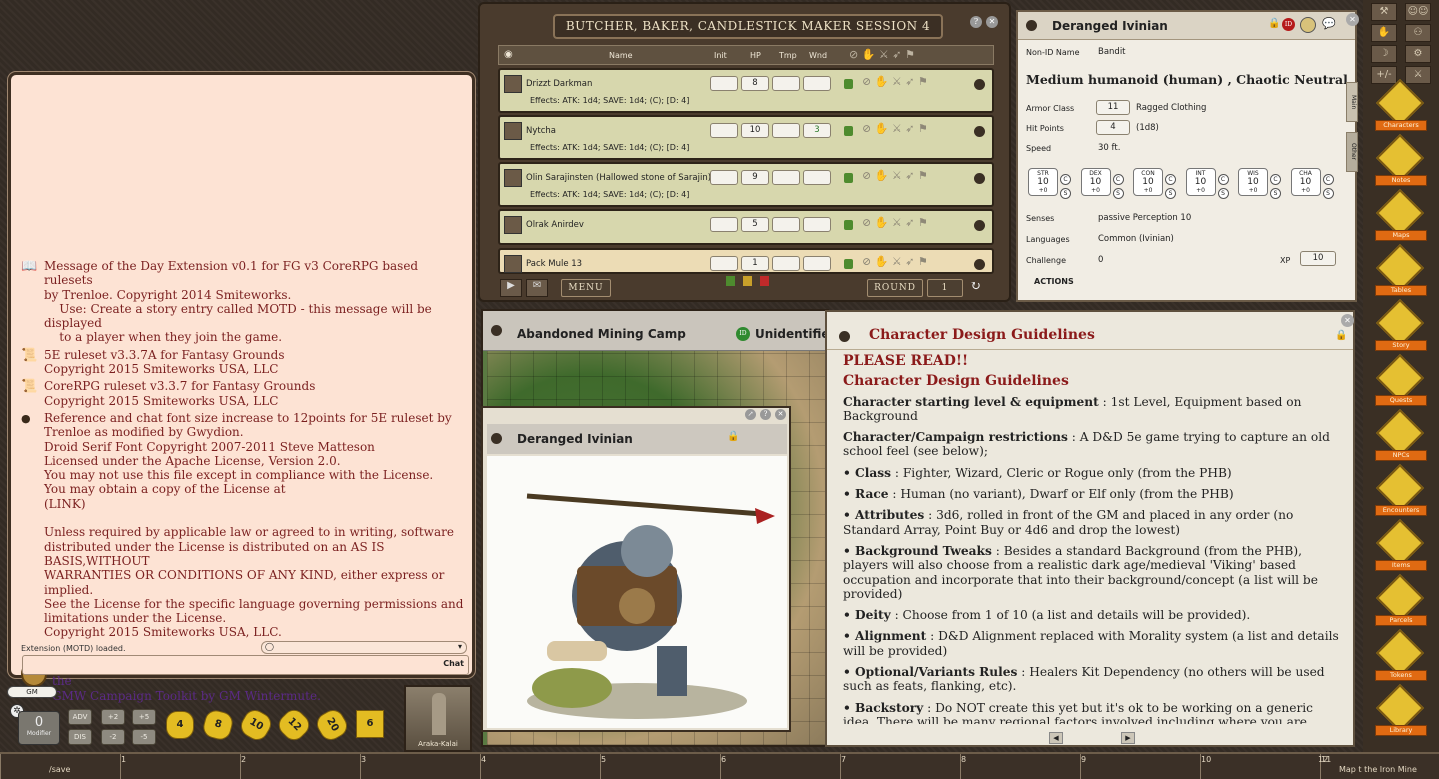 This screenshot has height=779, width=1439. I want to click on ability-str: STR 10 +0, so click(1043, 182).